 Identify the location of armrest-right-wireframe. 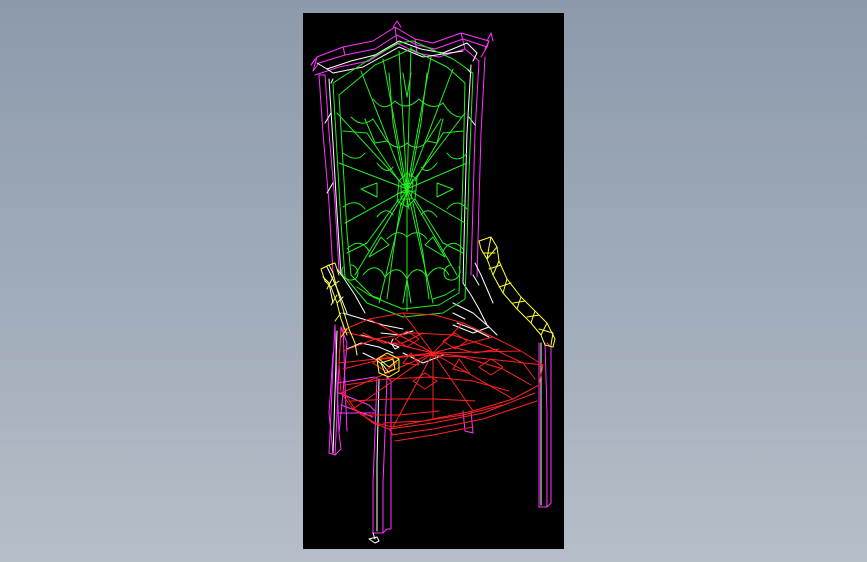
(517, 292).